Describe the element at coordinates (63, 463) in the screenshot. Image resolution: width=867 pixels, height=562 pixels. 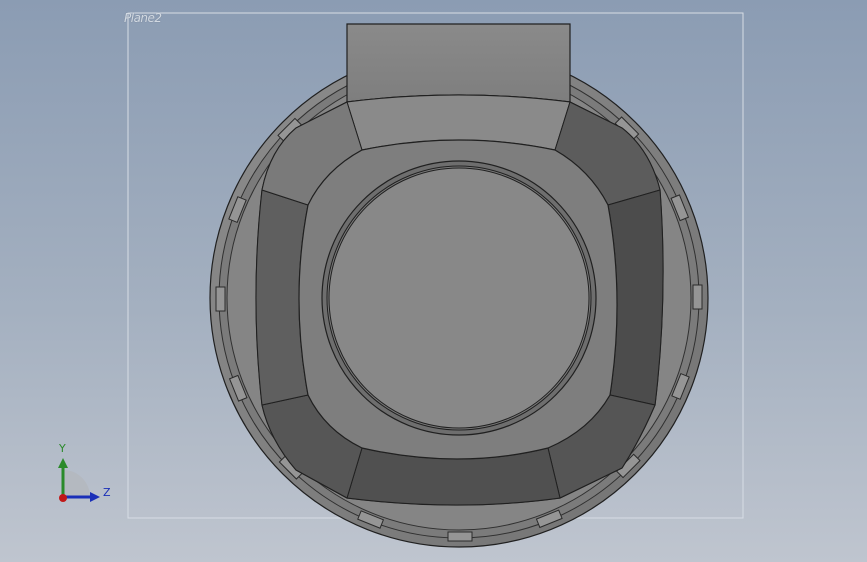
I see `y-axis-arrowhead` at that location.